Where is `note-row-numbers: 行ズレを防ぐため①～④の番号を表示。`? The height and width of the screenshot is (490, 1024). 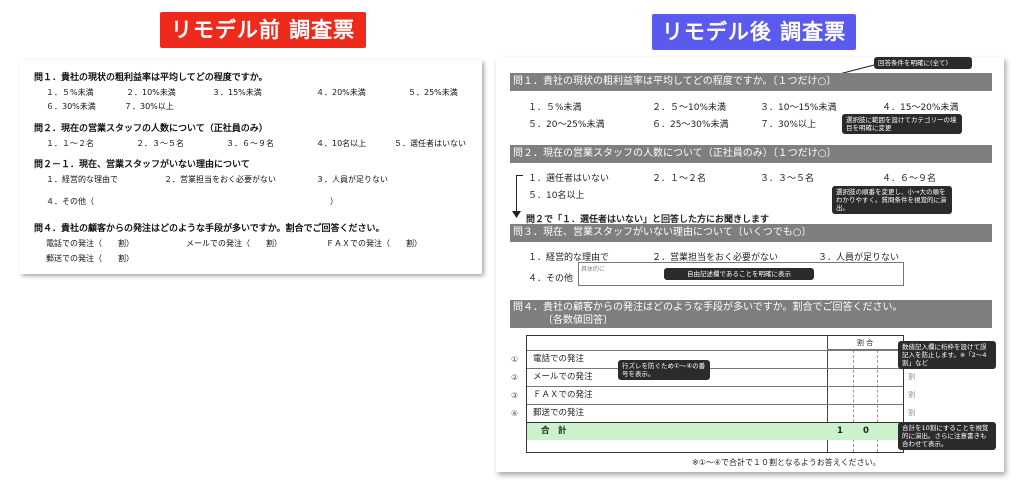
note-row-numbers: 行ズレを防ぐため①～④の番号を表示。 is located at coordinates (664, 370).